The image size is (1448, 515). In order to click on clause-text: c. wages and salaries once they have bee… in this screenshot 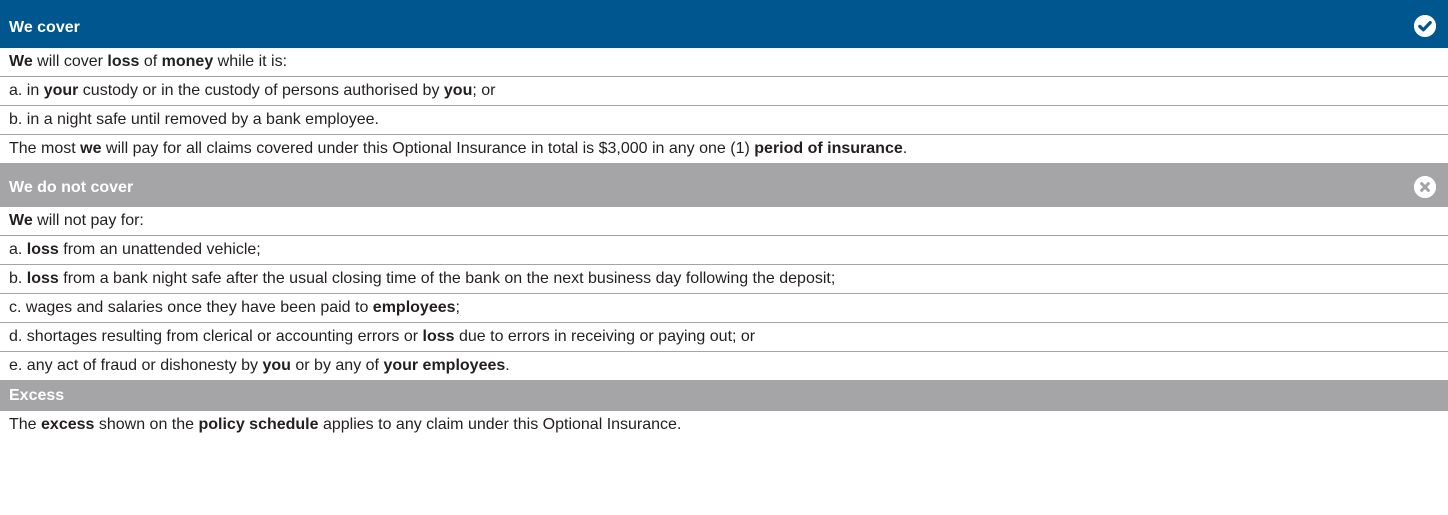, I will do `click(191, 307)`.